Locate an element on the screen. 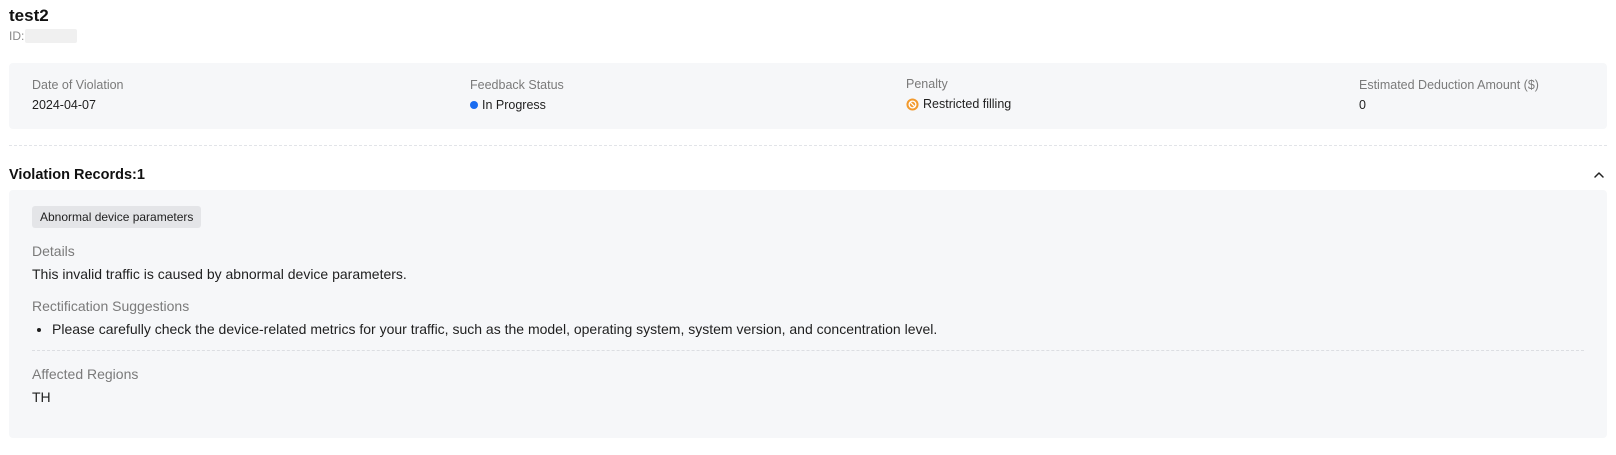 The height and width of the screenshot is (455, 1616). summary-penalty: Penalty Restricted filling is located at coordinates (958, 94).